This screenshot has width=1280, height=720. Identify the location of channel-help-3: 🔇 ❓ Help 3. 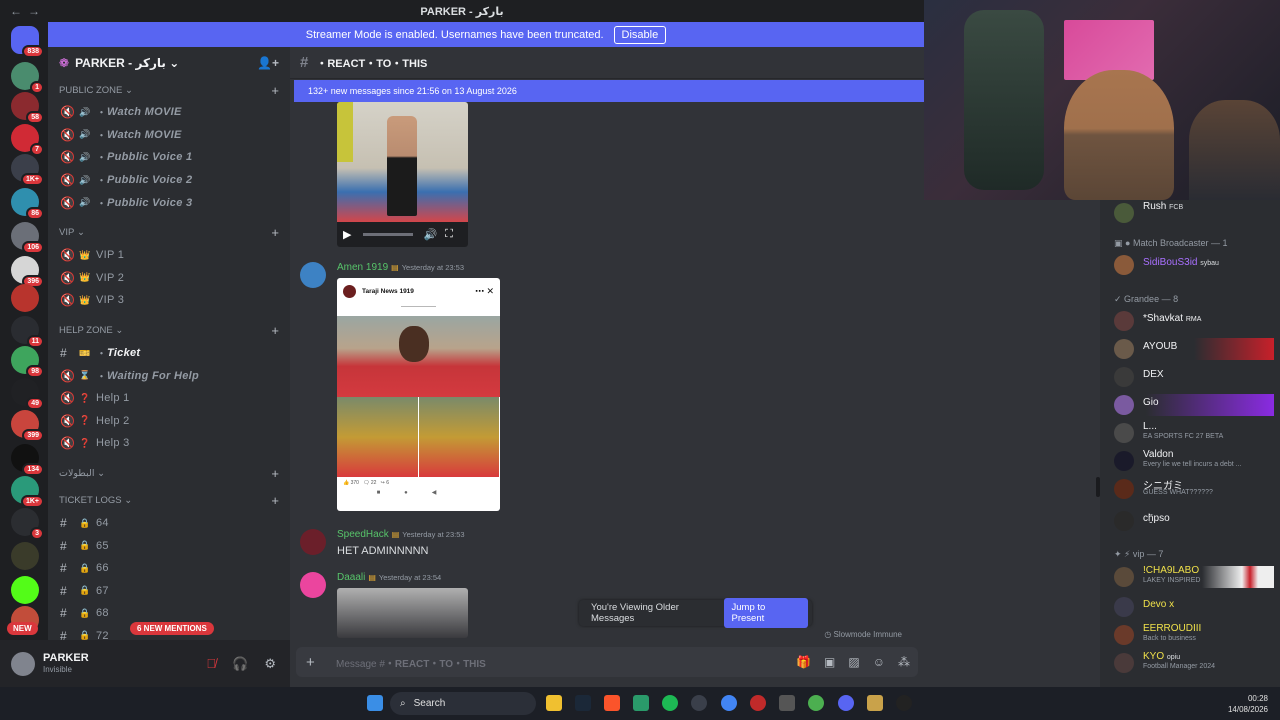
(169, 443).